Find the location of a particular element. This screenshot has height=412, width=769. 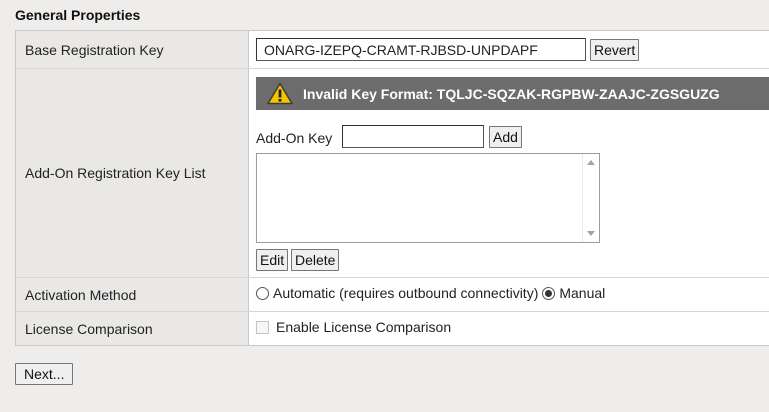

addon-key-input is located at coordinates (413, 136).